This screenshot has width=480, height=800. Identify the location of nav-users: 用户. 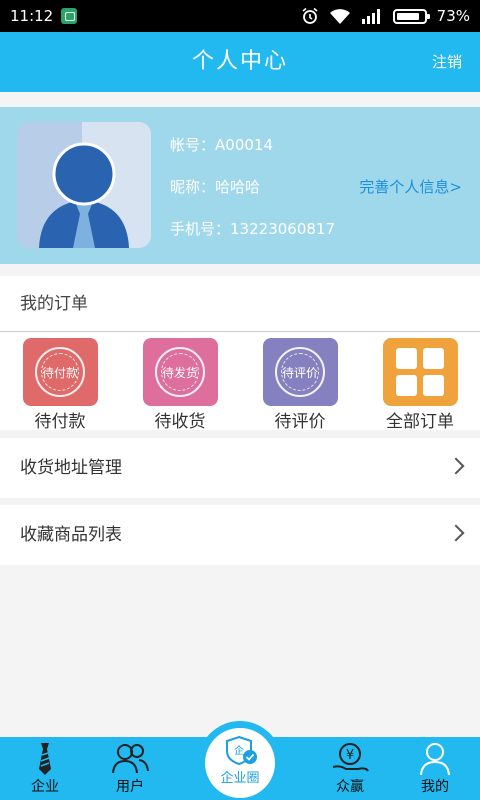
(130, 768).